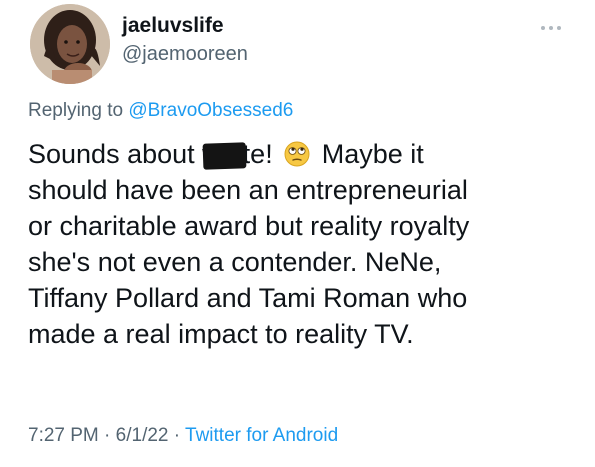 The width and height of the screenshot is (595, 467). What do you see at coordinates (63, 435) in the screenshot?
I see `tweet-time: 7:27 PM` at bounding box center [63, 435].